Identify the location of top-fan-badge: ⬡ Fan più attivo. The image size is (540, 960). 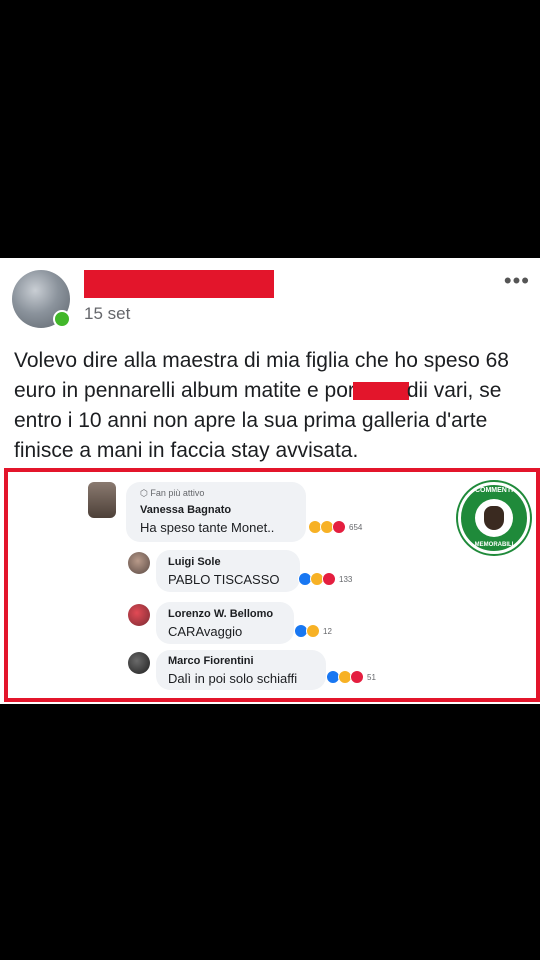
(172, 493).